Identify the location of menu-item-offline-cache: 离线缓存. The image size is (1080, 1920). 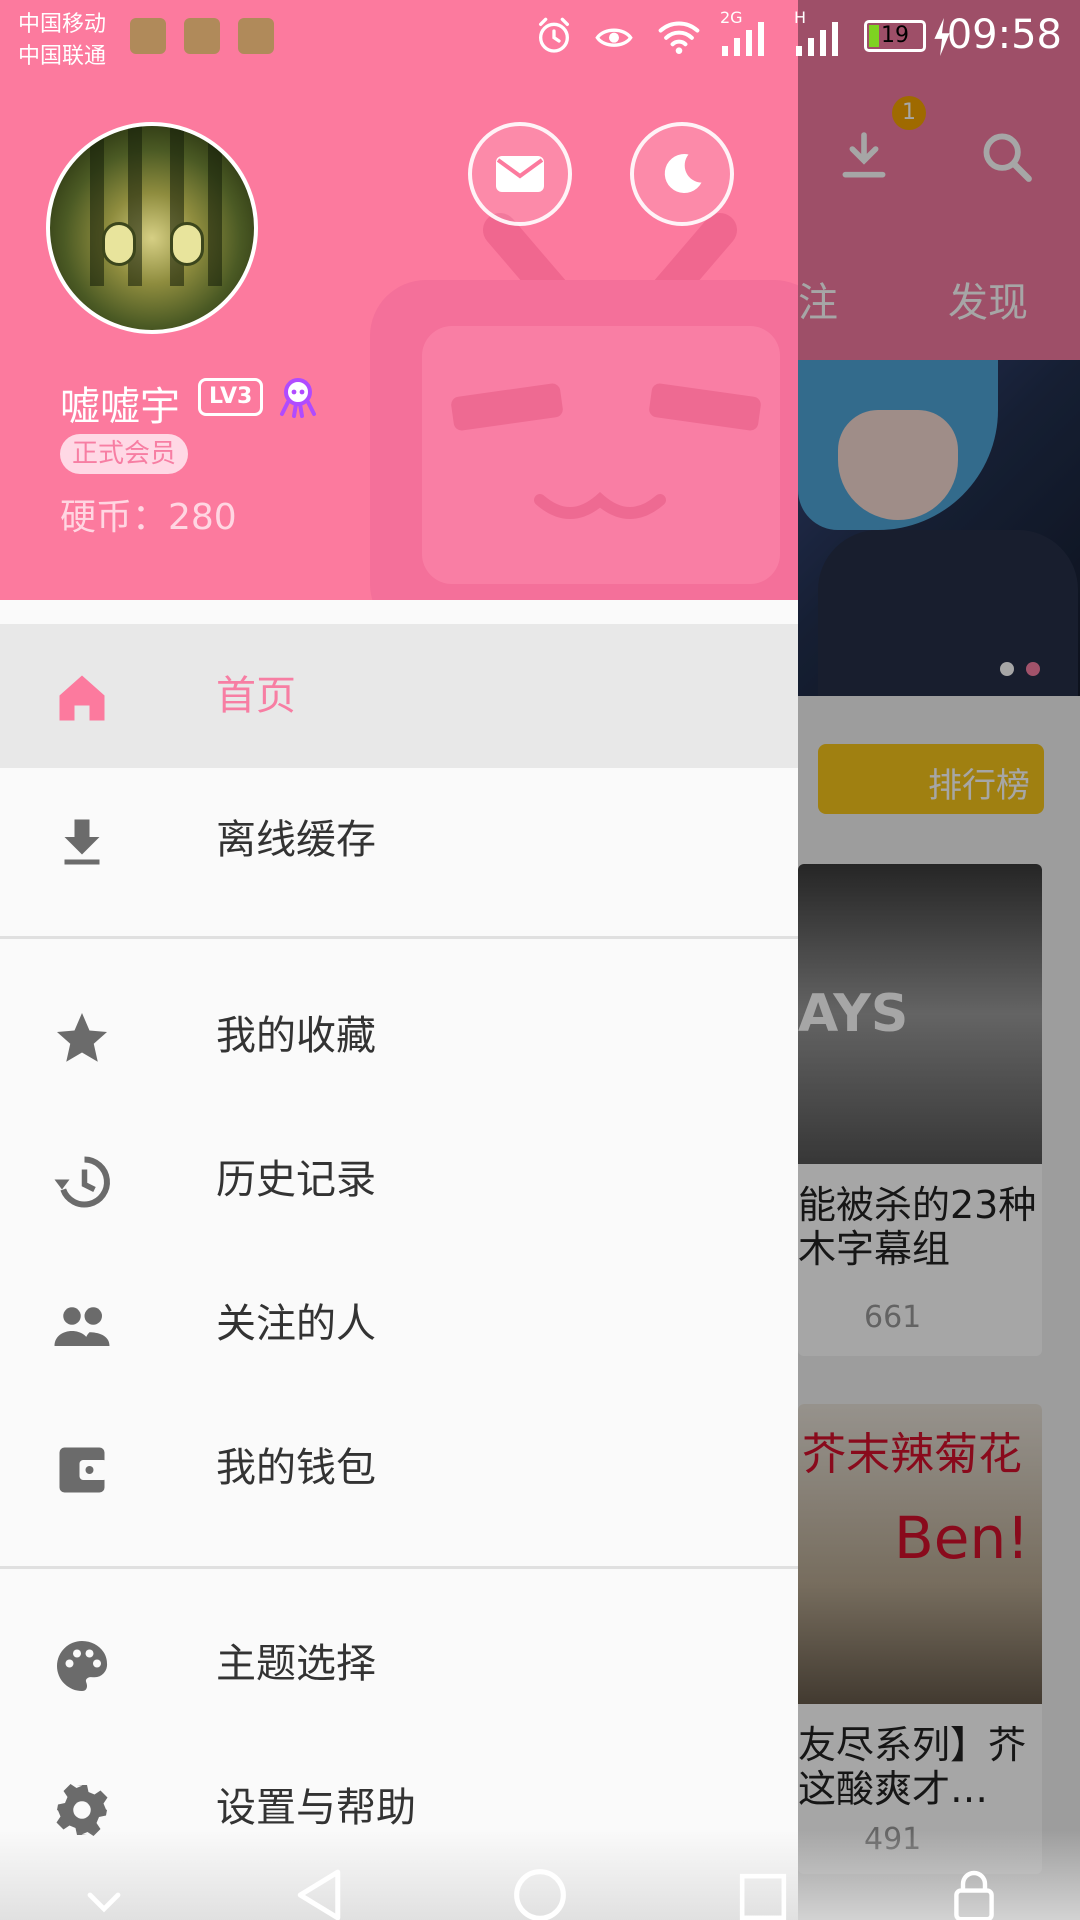
(399, 840).